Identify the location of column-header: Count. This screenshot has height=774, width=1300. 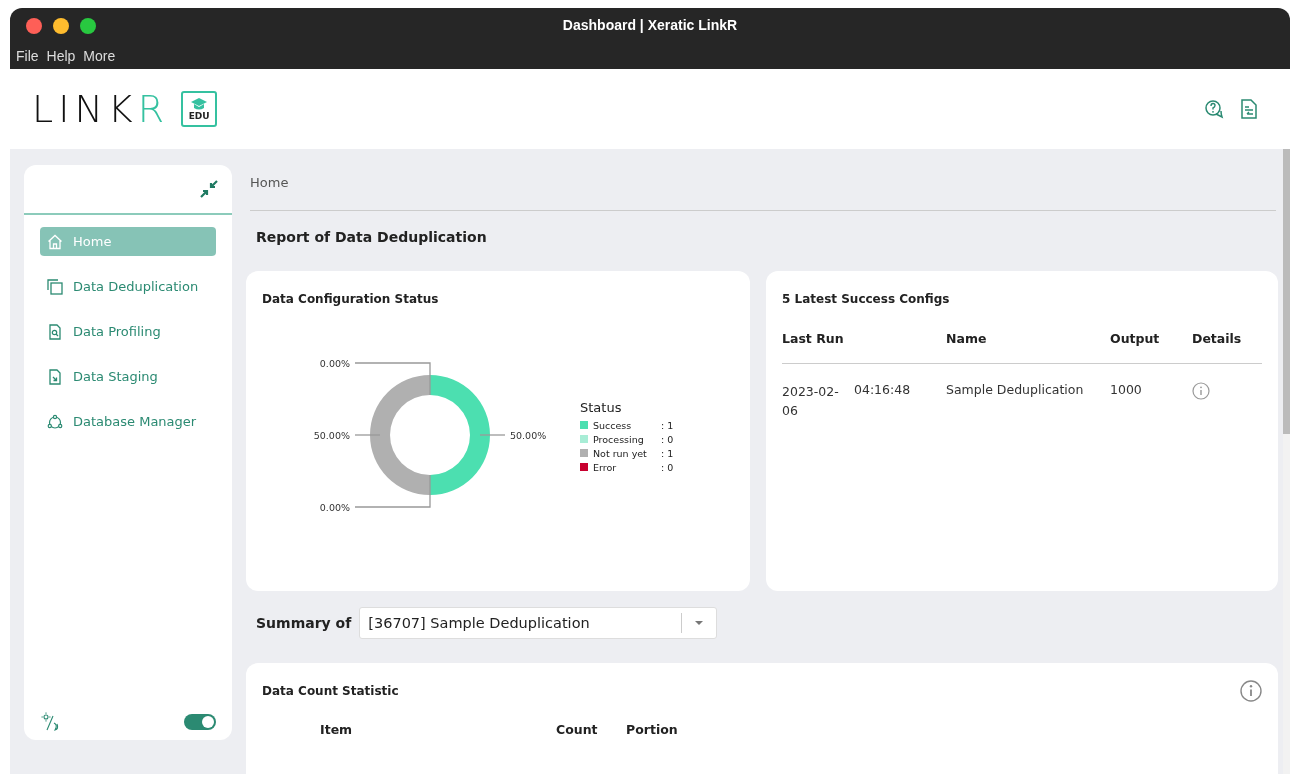
(577, 729).